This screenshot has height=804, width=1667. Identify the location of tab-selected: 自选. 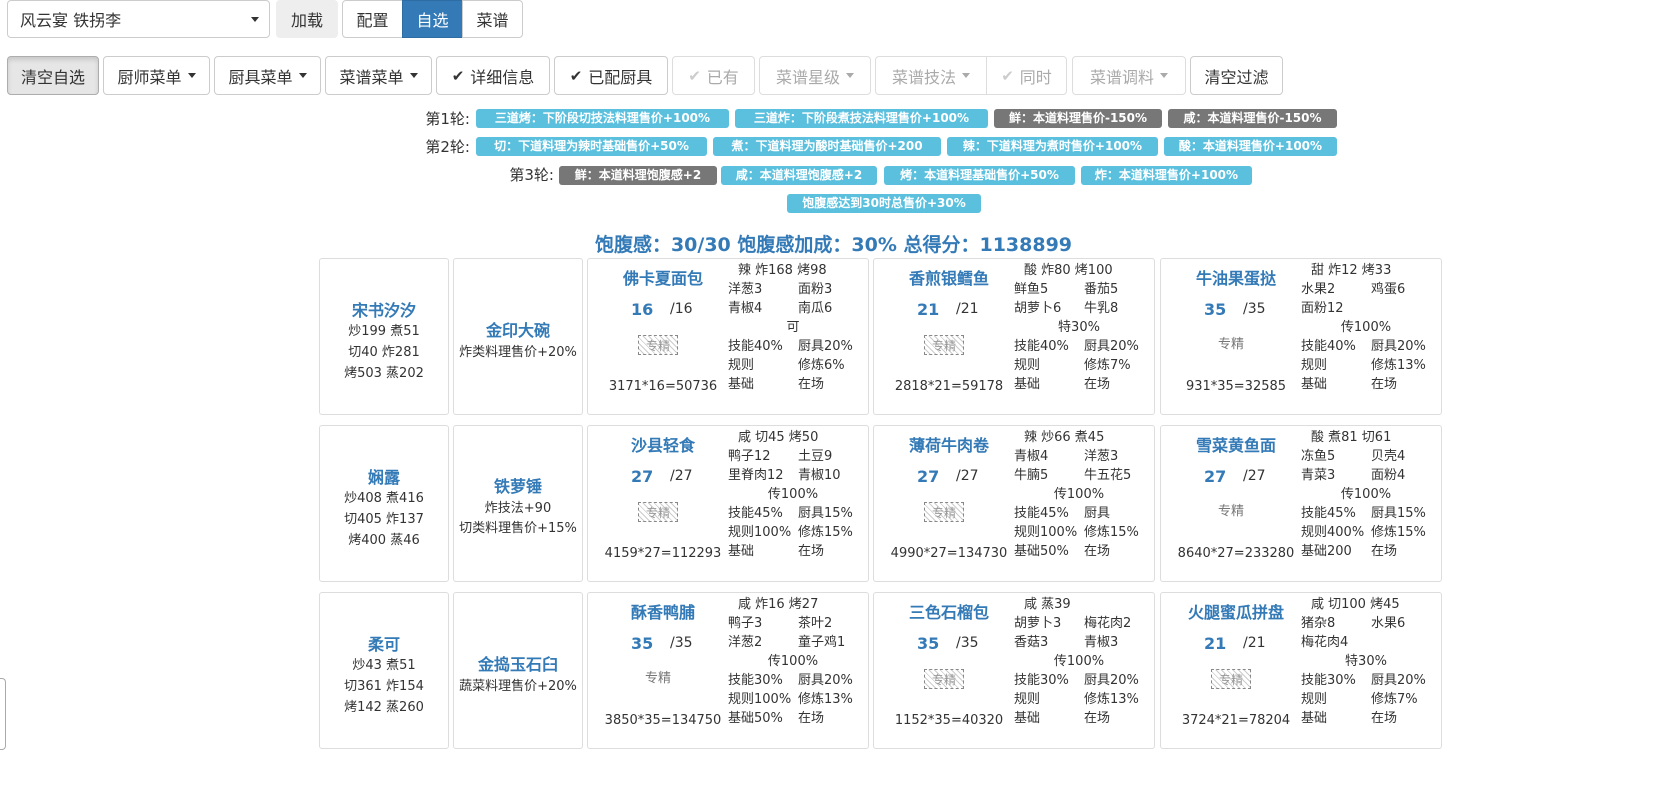
(432, 19).